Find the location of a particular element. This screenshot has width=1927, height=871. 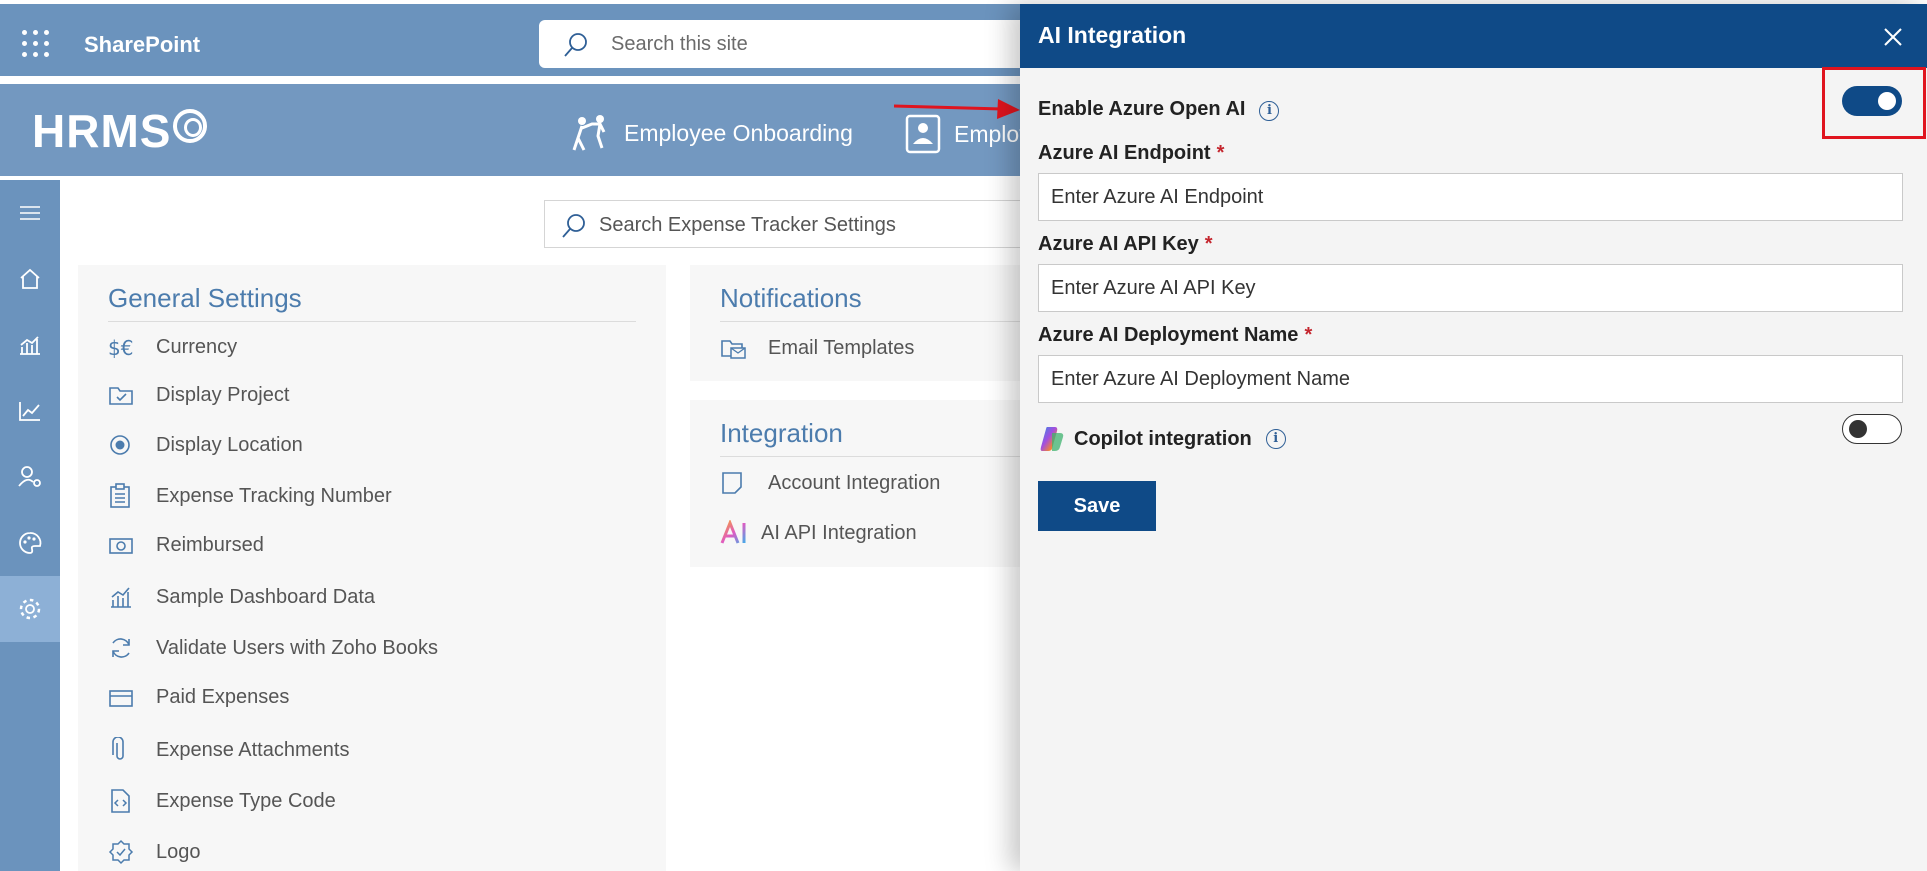

ai-logo-icon is located at coordinates (740, 533).